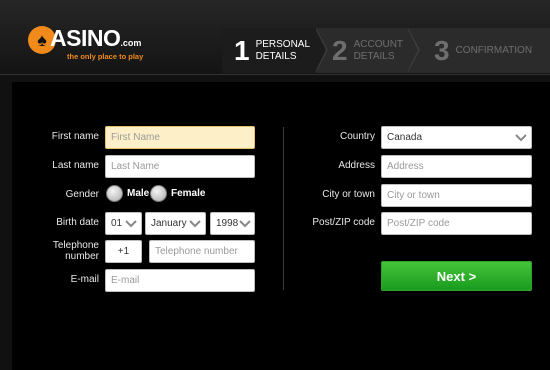 The width and height of the screenshot is (550, 370). I want to click on birth-day-select: 01, so click(123, 223).